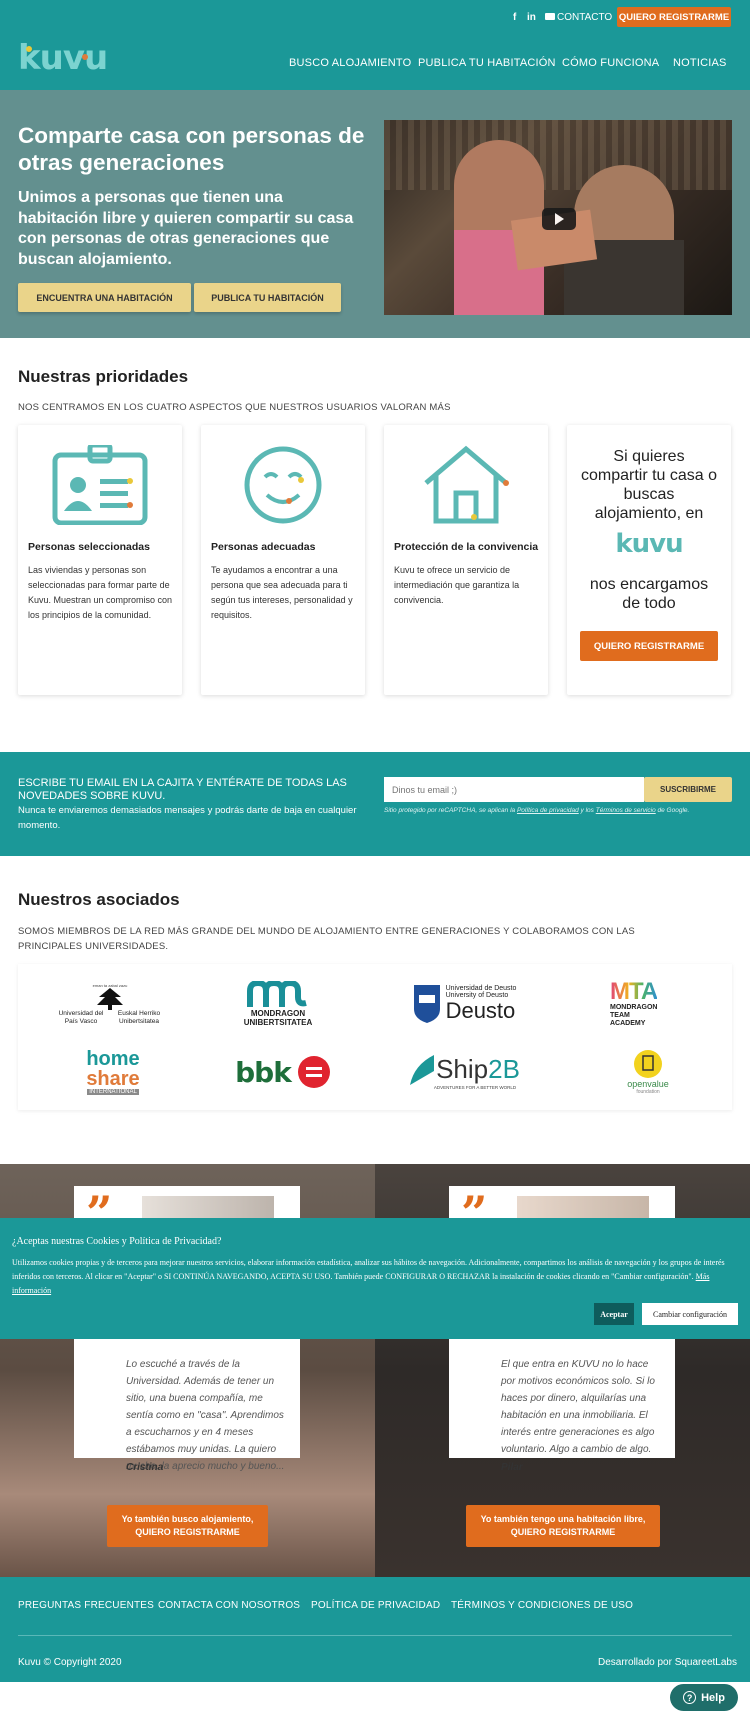 This screenshot has width=750, height=1720. What do you see at coordinates (487, 63) in the screenshot?
I see `nav-publica-habitacion: PUBLICA TU HABITACIÓN` at bounding box center [487, 63].